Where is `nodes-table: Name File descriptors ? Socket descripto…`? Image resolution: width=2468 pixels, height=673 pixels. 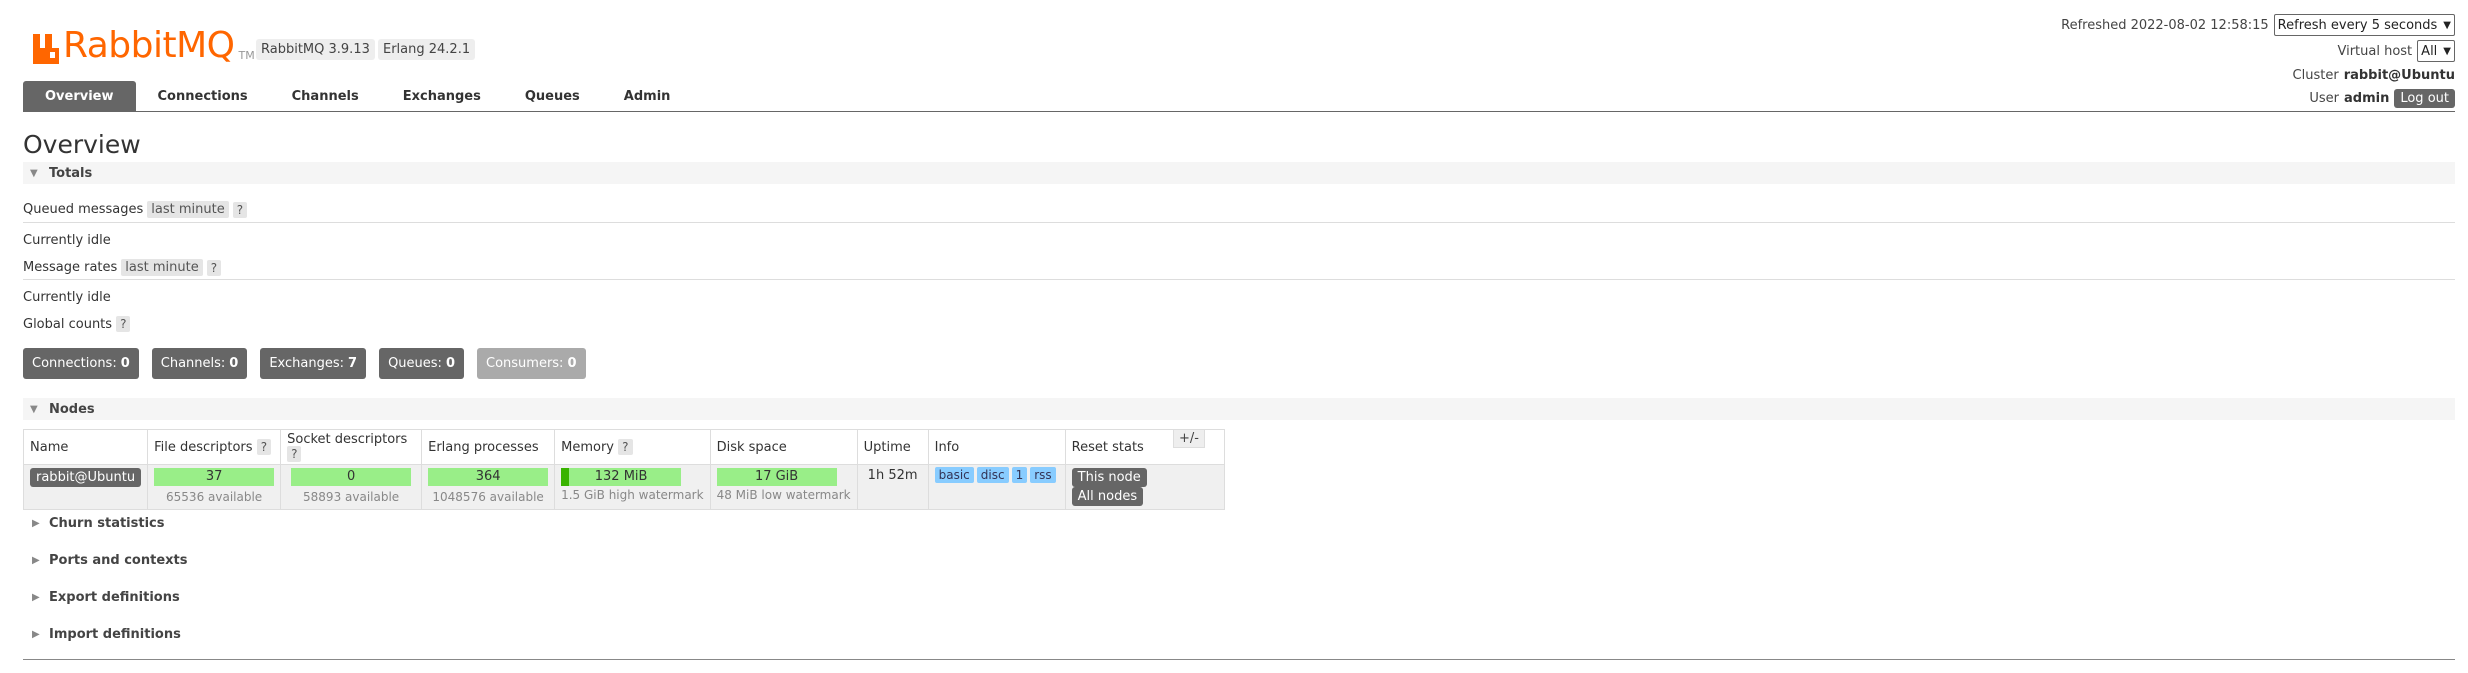
nodes-table: Name File descriptors ? Socket descripto… is located at coordinates (623, 469).